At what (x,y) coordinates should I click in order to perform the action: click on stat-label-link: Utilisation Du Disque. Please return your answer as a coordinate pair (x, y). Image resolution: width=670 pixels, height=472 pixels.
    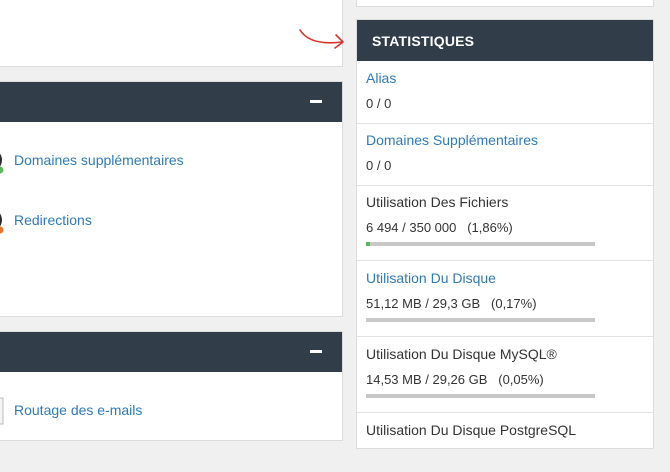
    Looking at the image, I should click on (431, 278).